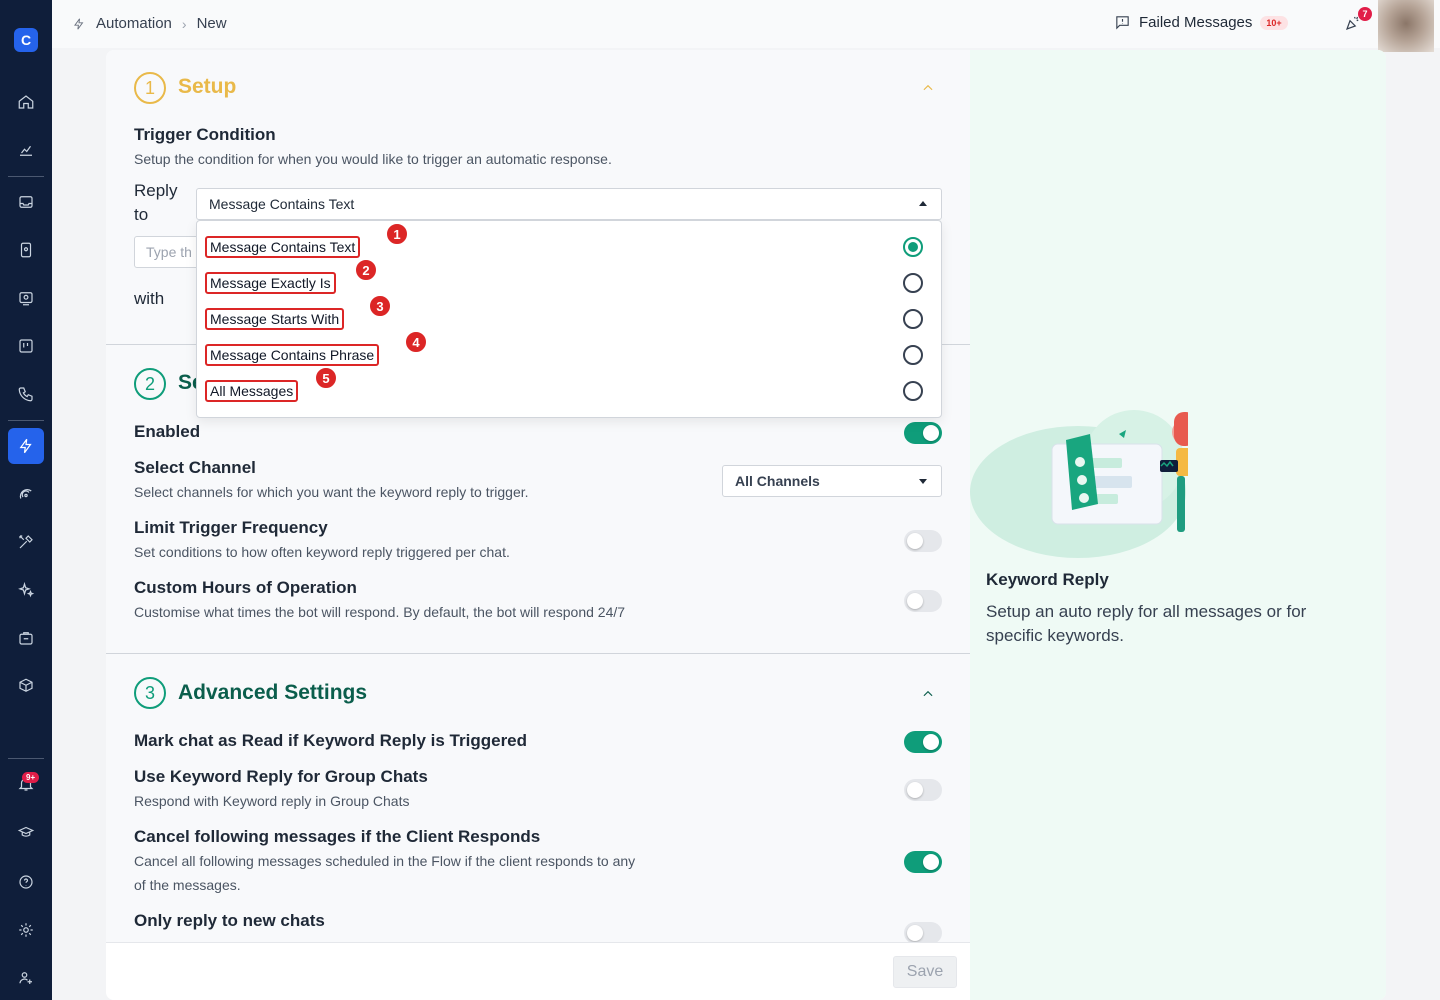 This screenshot has height=1000, width=1440. What do you see at coordinates (282, 204) in the screenshot?
I see `reply-to-value: Message Contains Text` at bounding box center [282, 204].